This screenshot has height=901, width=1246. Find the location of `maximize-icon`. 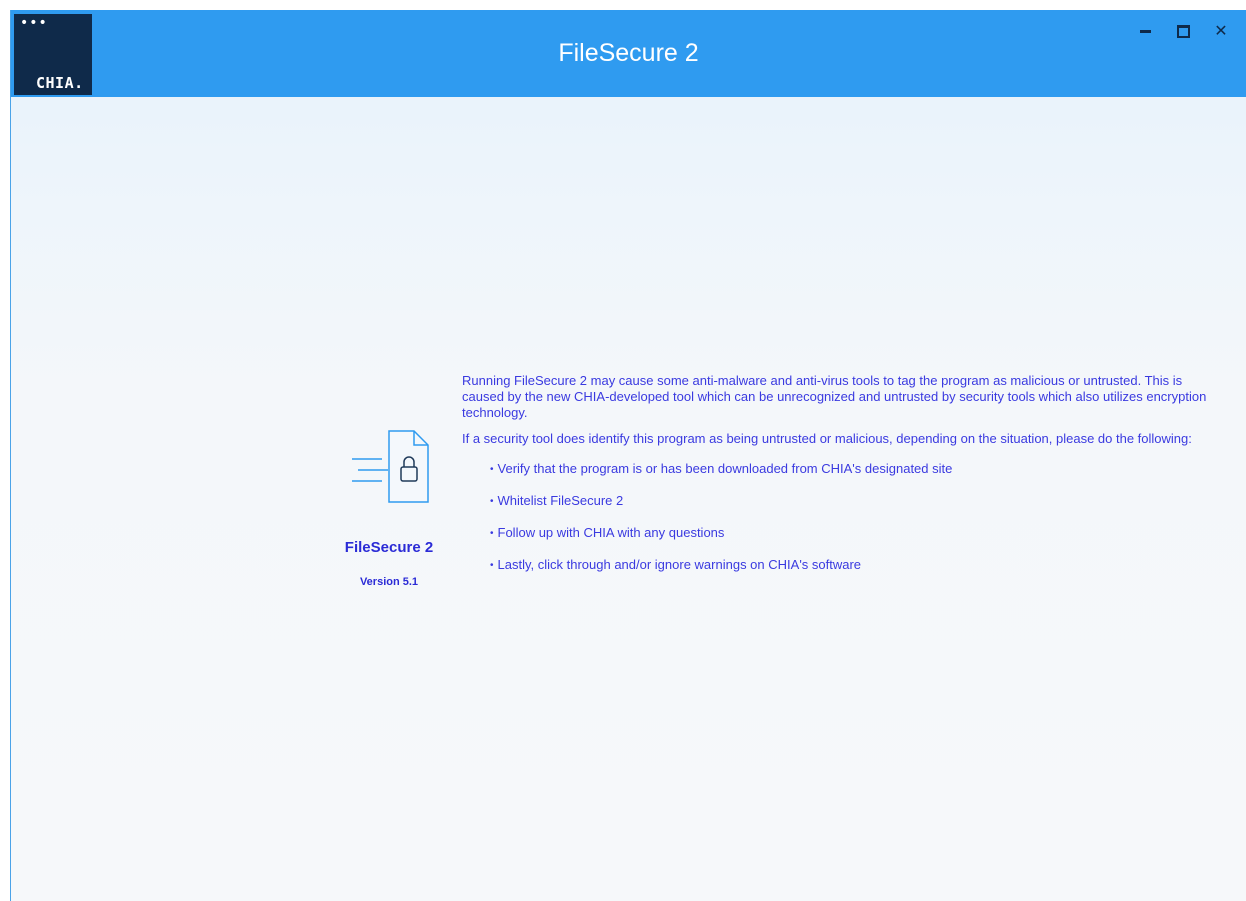

maximize-icon is located at coordinates (1183, 31).